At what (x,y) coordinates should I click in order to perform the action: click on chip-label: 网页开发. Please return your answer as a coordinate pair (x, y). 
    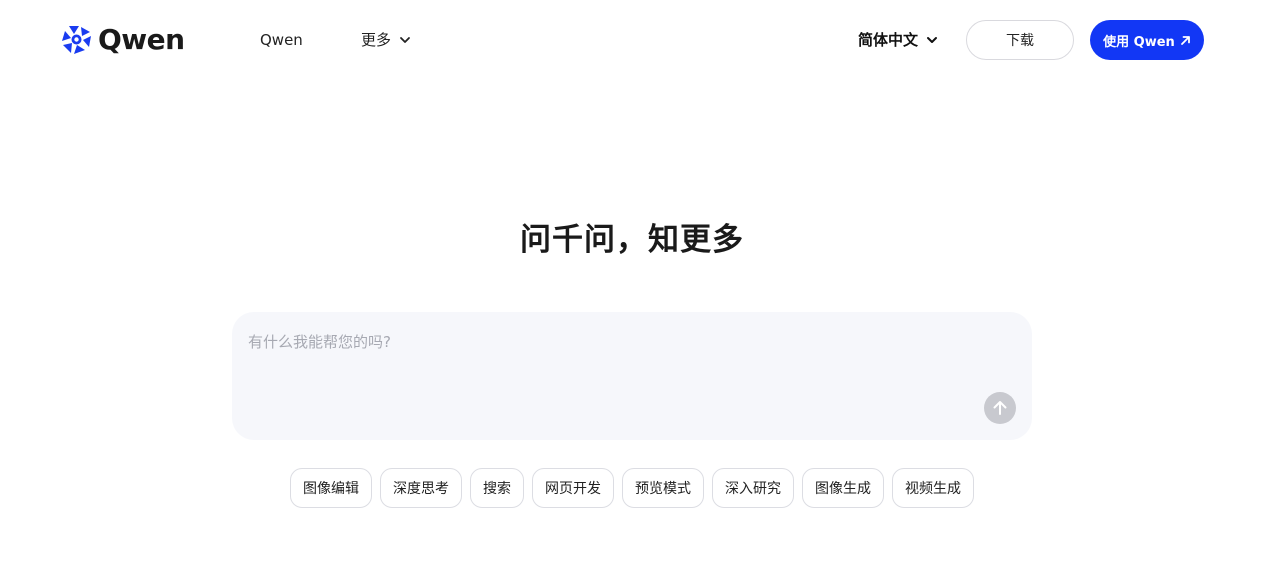
    Looking at the image, I should click on (573, 489).